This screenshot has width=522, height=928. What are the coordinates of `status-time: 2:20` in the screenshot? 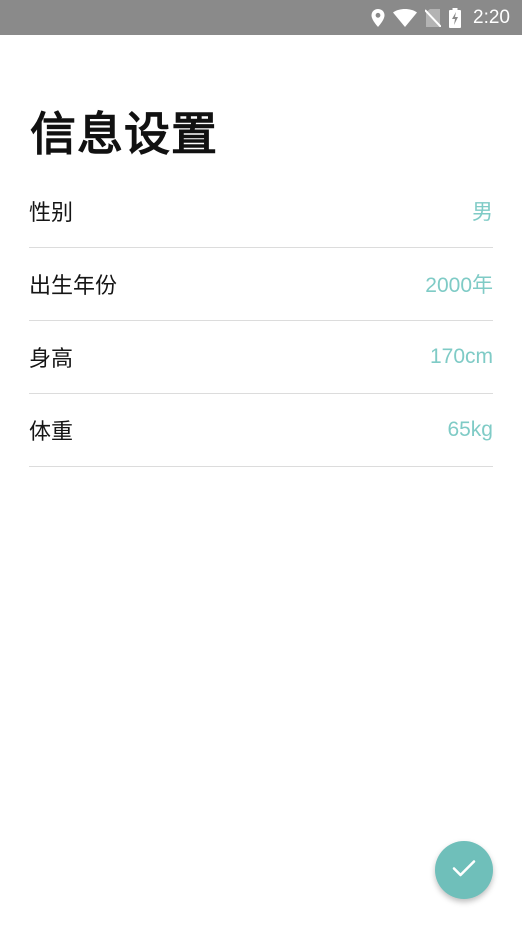 It's located at (491, 17).